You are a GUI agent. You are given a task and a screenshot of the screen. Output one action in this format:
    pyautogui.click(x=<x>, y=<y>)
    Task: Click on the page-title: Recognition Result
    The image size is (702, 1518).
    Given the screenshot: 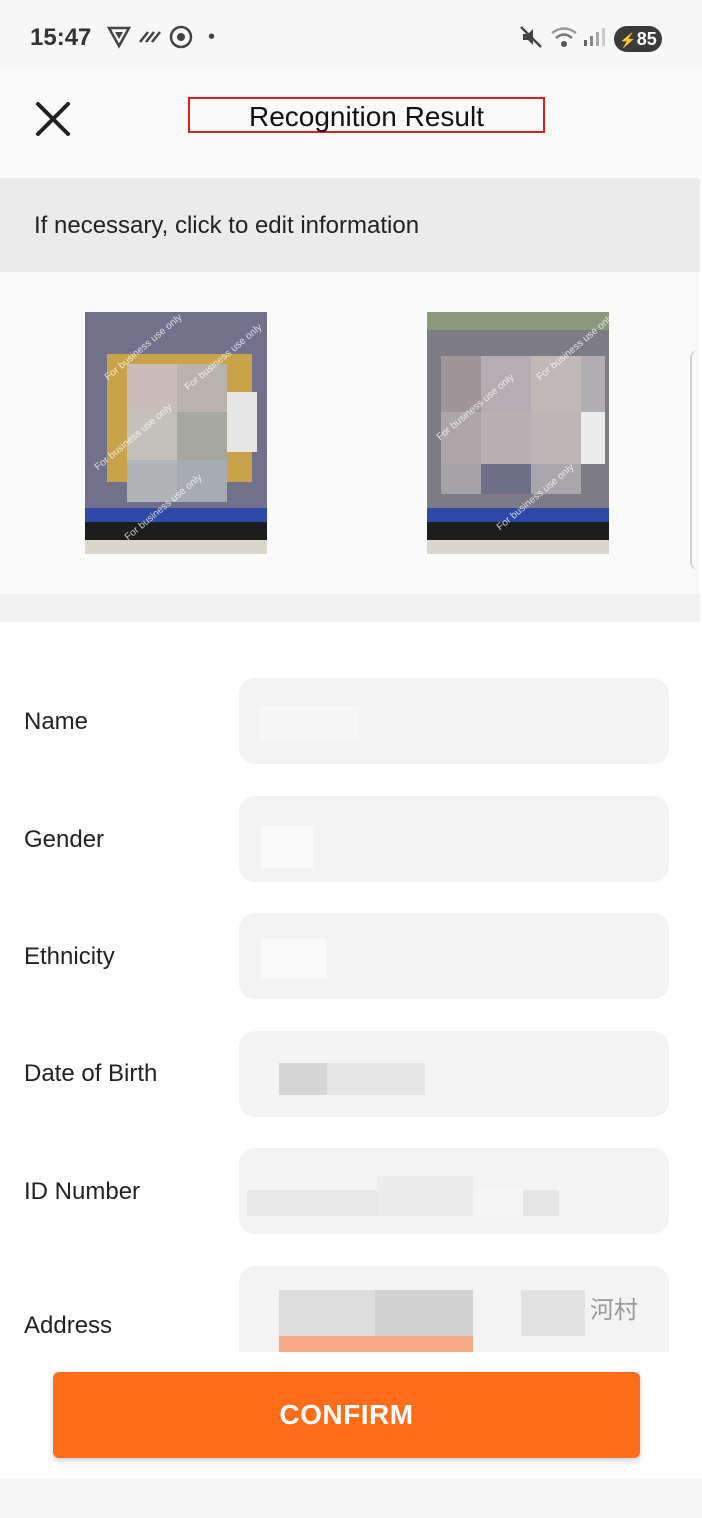 What is the action you would take?
    pyautogui.click(x=366, y=115)
    